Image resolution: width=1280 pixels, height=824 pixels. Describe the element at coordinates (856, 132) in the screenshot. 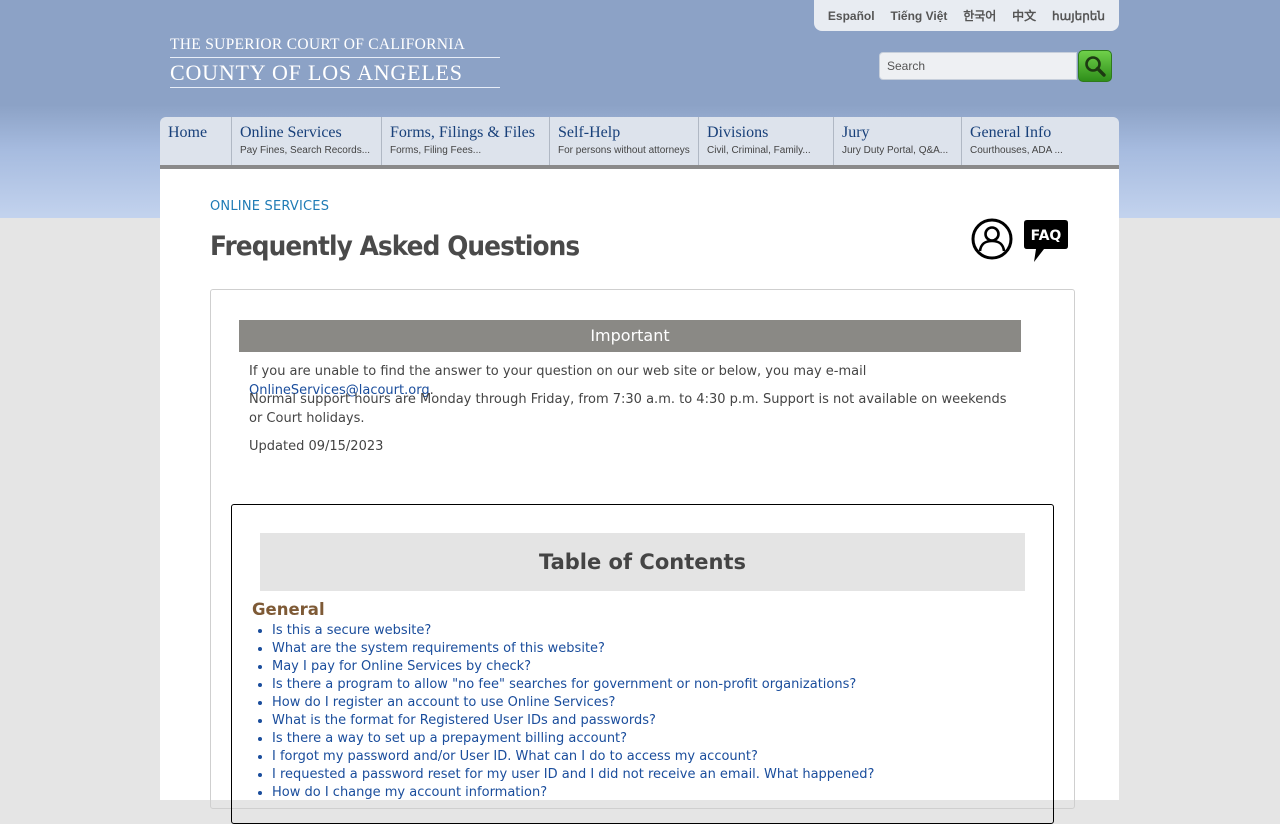

I see `nav-jury-title: Jury` at that location.